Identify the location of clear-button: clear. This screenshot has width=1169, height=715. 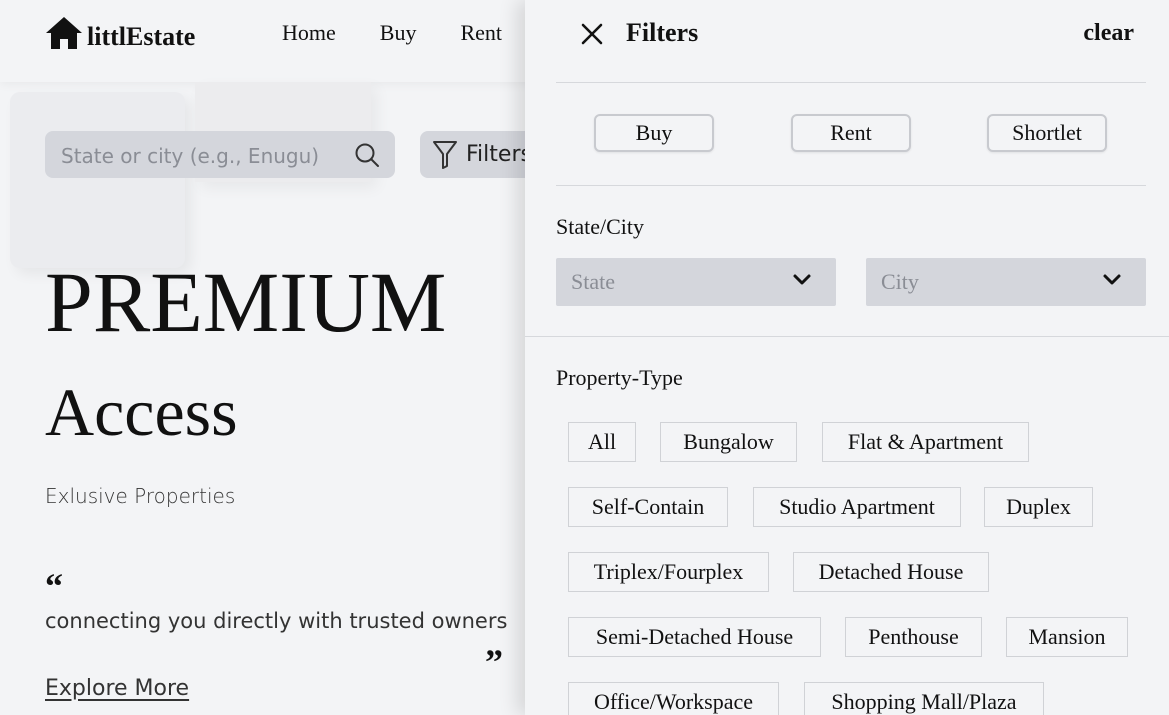
(1108, 33).